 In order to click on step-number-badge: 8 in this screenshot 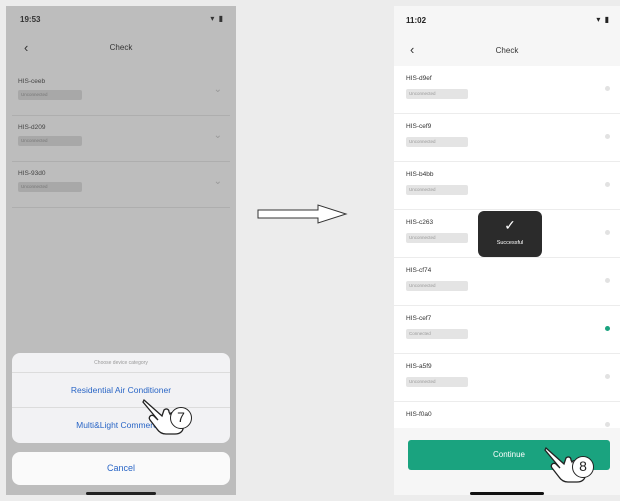, I will do `click(583, 467)`.